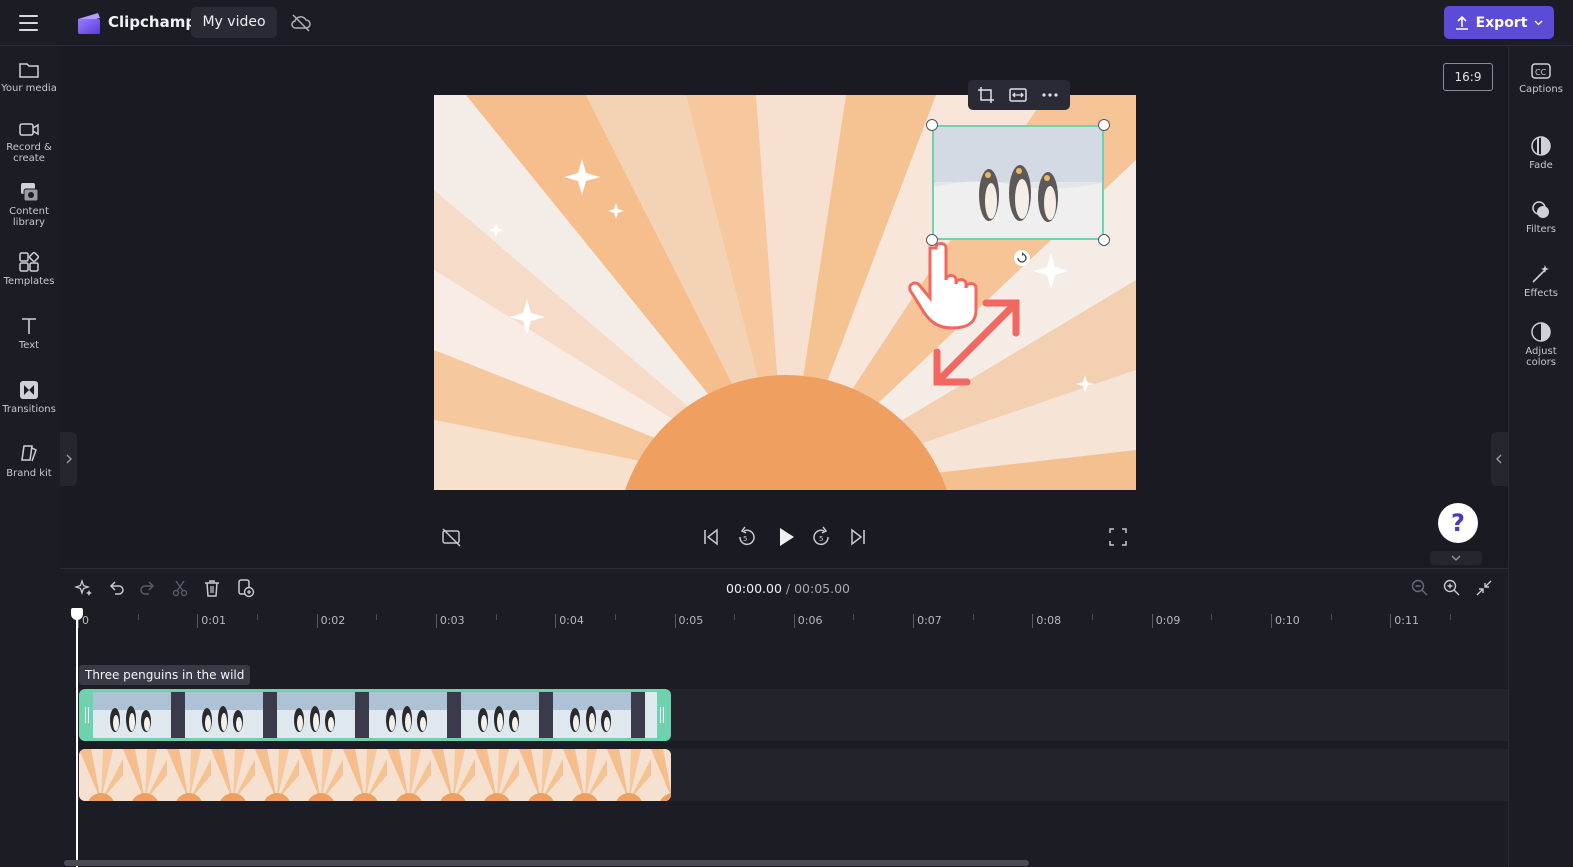 The height and width of the screenshot is (867, 1573). I want to click on ruler-label: 0:02, so click(333, 620).